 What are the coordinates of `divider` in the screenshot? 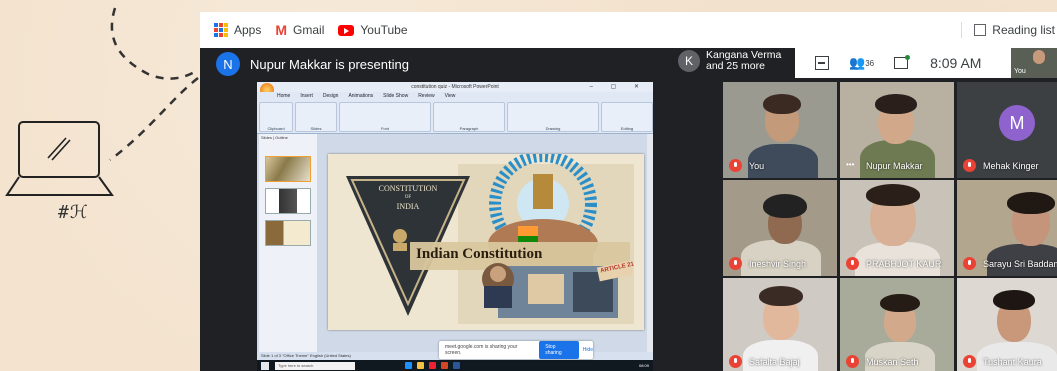 It's located at (962, 30).